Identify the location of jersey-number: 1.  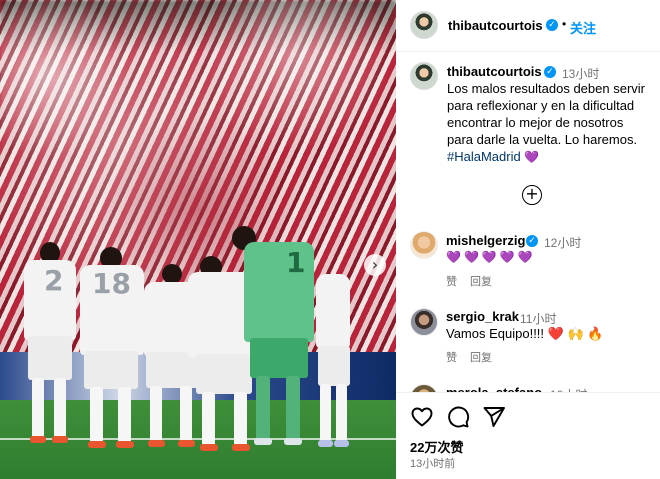
(296, 262).